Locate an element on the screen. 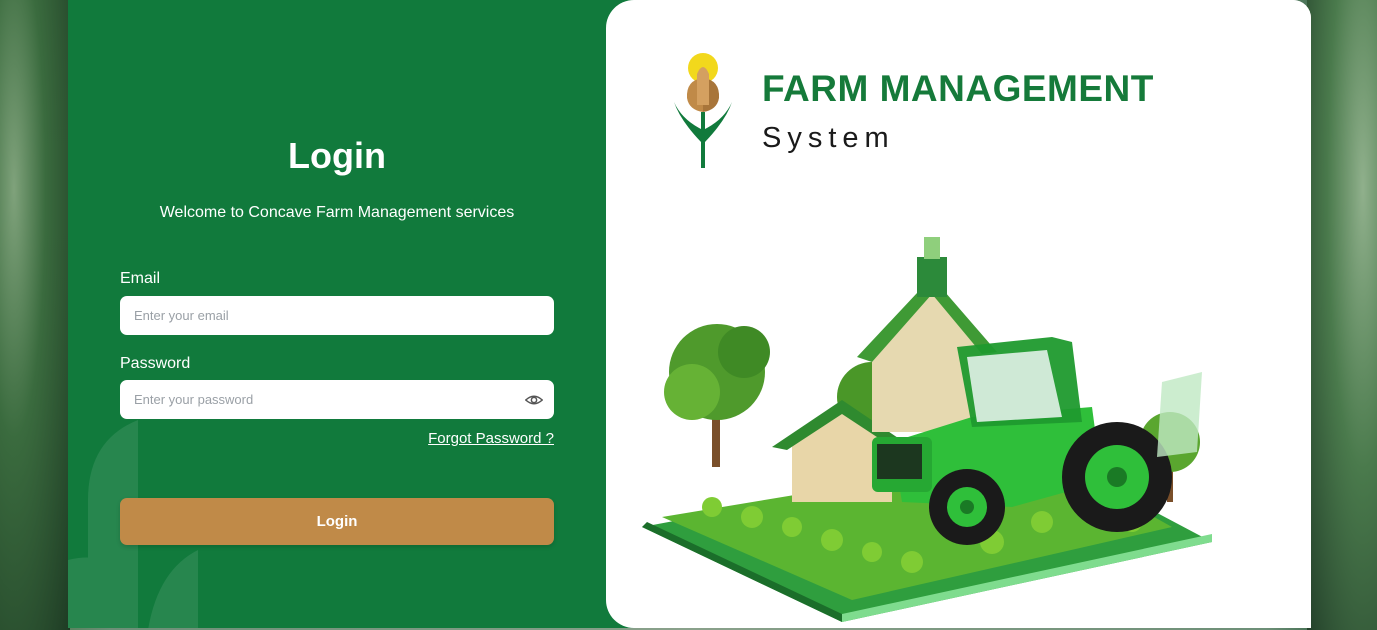 The width and height of the screenshot is (1377, 630). background-right is located at coordinates (1342, 315).